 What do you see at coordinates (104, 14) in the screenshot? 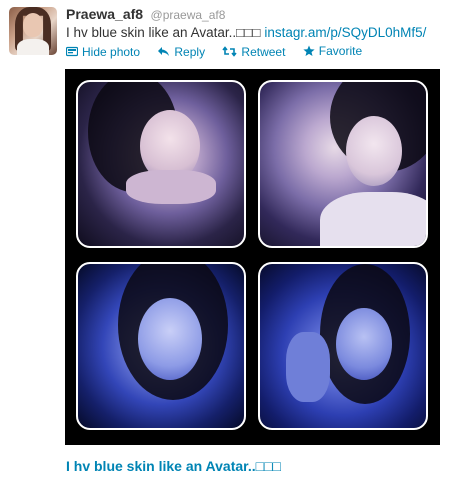
I see `display-name: Praewa_af8` at bounding box center [104, 14].